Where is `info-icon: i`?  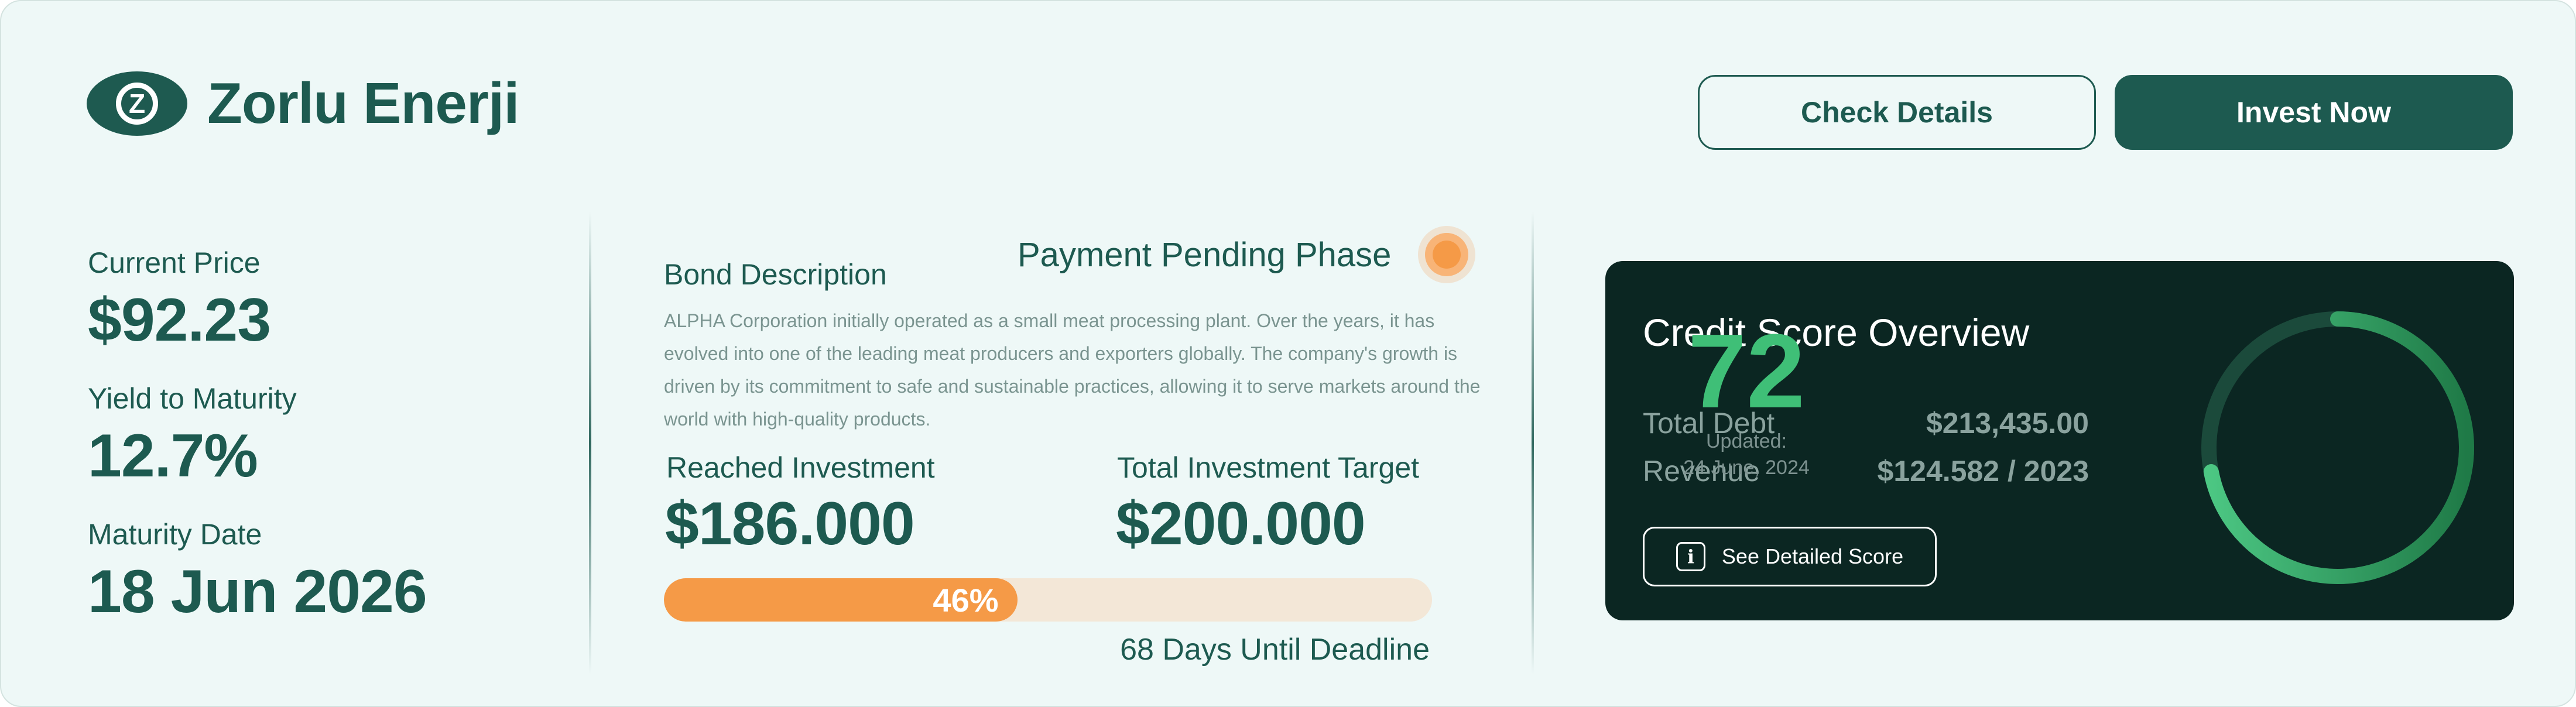 info-icon: i is located at coordinates (1690, 556).